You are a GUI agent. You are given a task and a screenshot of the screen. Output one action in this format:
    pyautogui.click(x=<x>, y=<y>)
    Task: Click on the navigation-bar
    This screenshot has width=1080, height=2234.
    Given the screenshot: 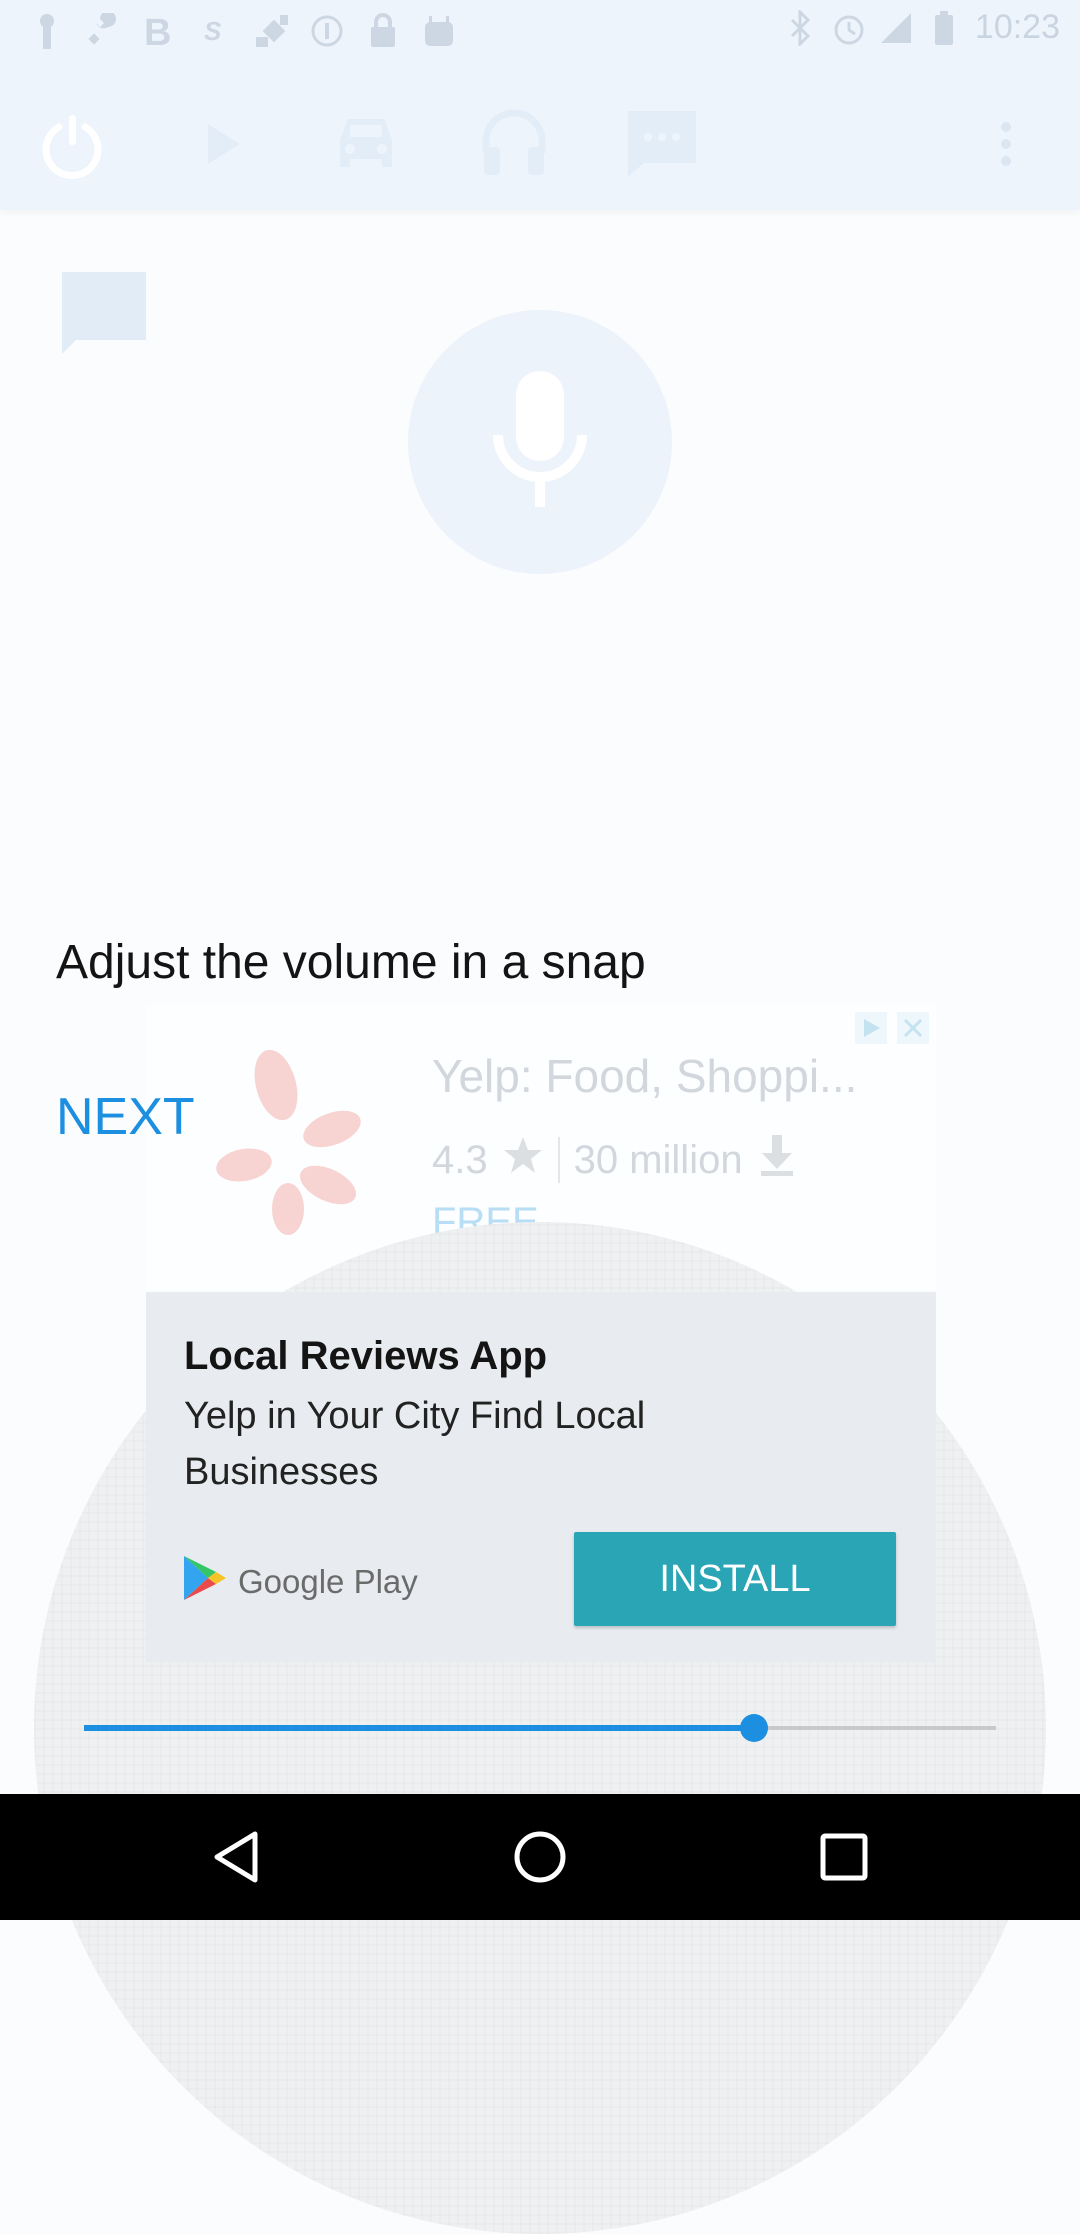 What is the action you would take?
    pyautogui.click(x=540, y=1857)
    